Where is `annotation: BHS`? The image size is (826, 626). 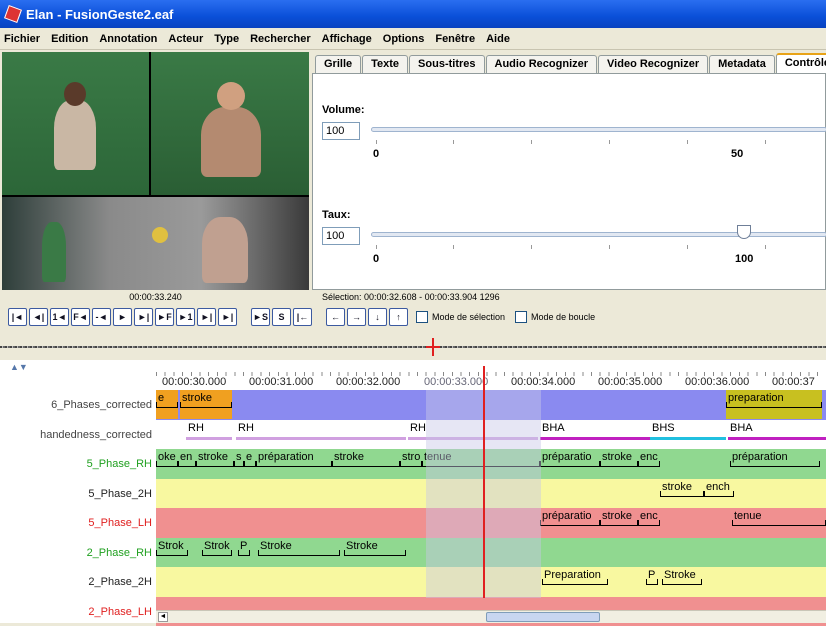 annotation: BHS is located at coordinates (688, 434).